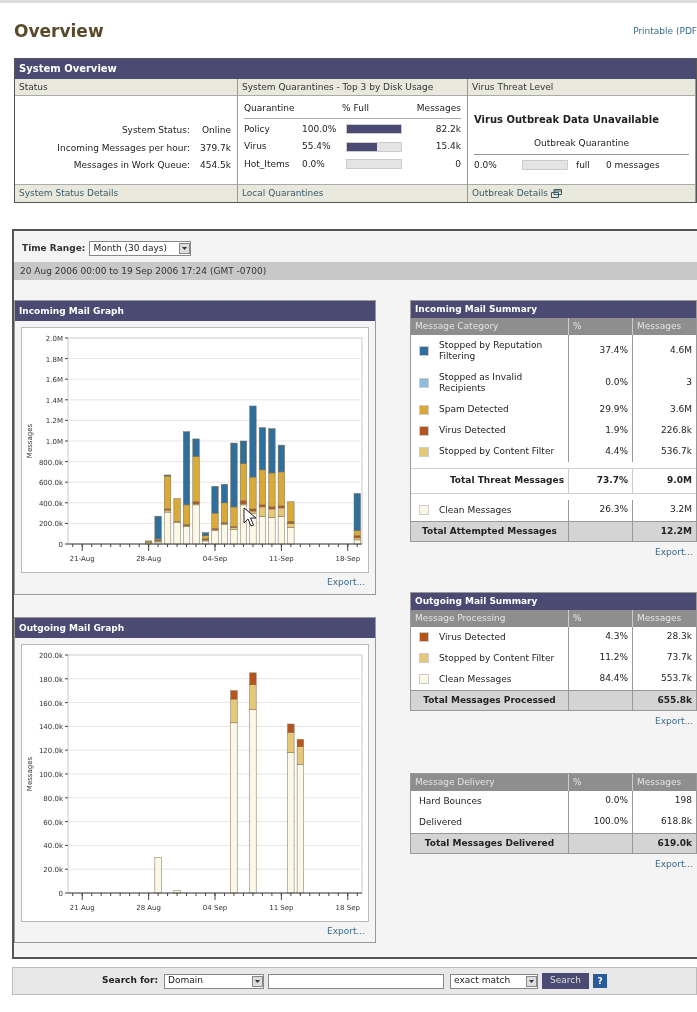 This screenshot has width=697, height=1012. What do you see at coordinates (317, 146) in the screenshot?
I see `percent-full: 55.4%` at bounding box center [317, 146].